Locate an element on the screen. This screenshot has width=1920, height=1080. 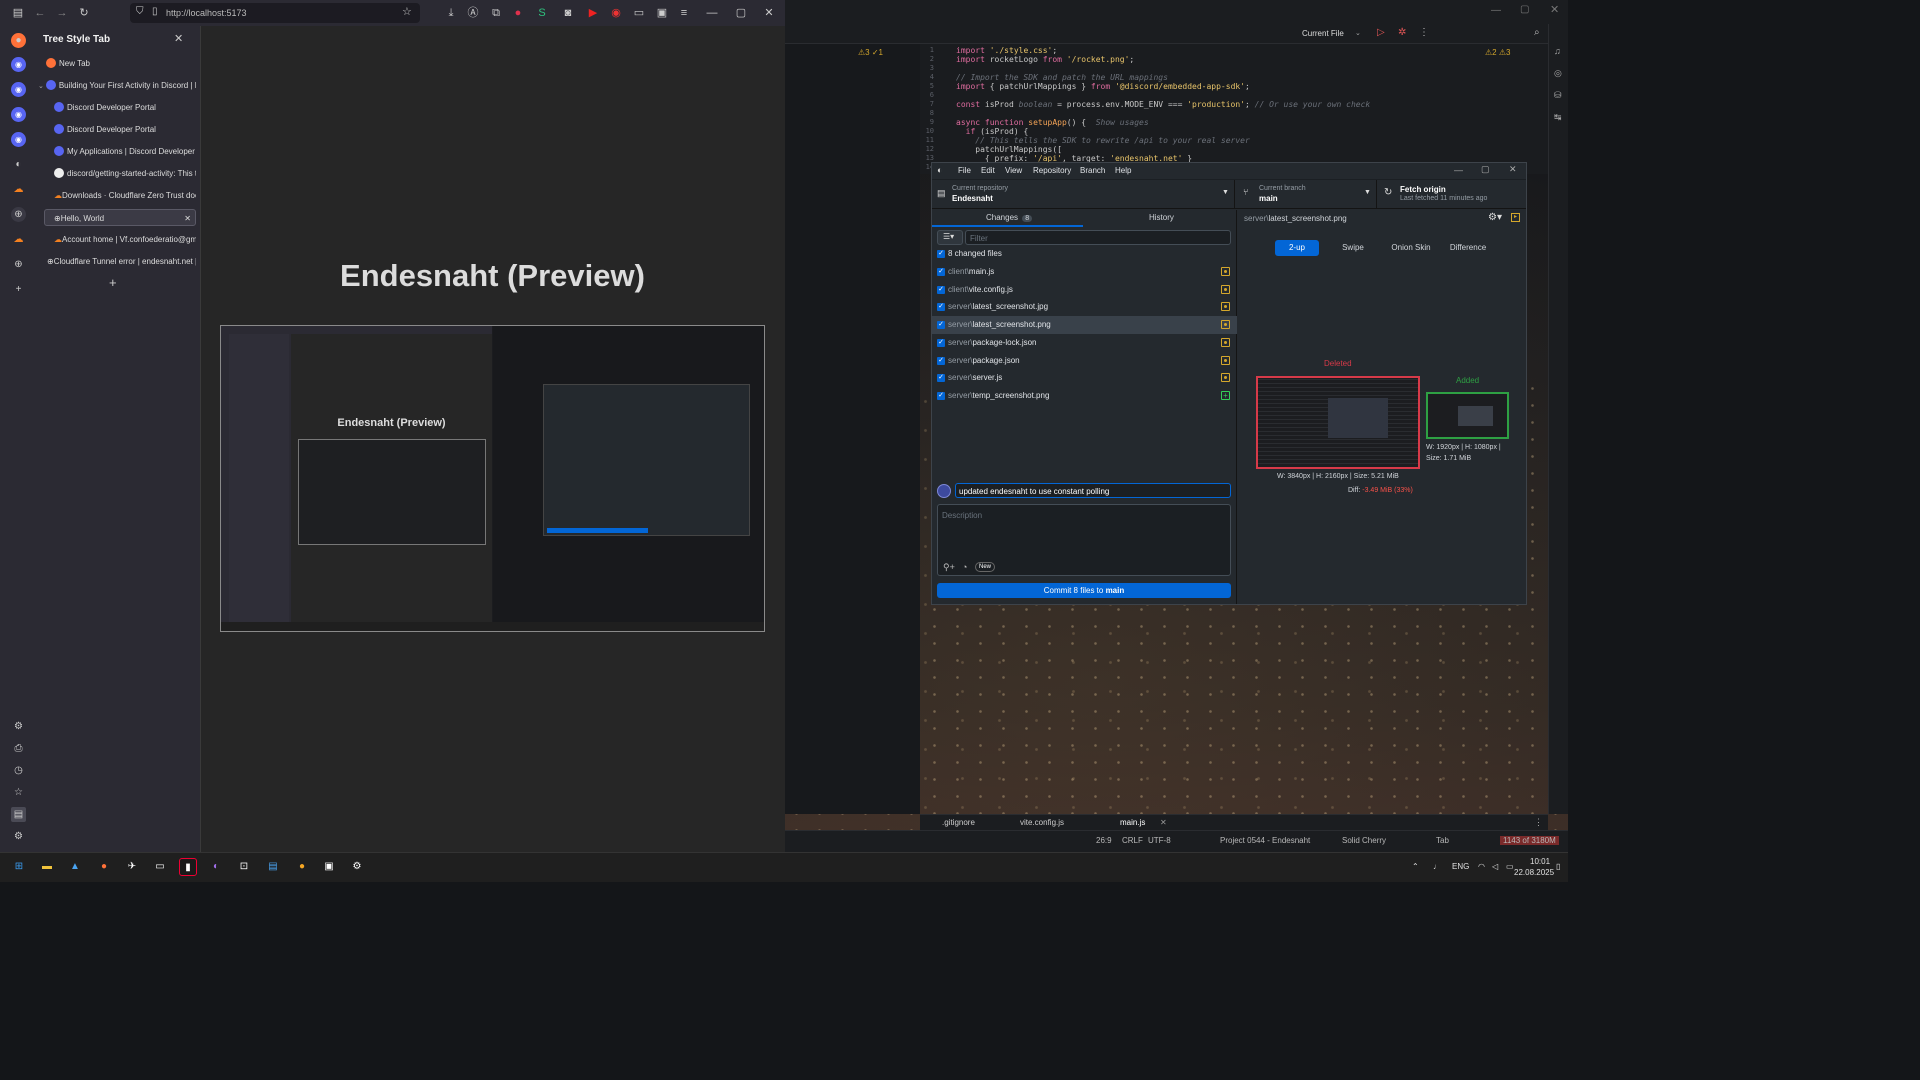
code-line: if (isProd) { is located at coordinates (992, 131).